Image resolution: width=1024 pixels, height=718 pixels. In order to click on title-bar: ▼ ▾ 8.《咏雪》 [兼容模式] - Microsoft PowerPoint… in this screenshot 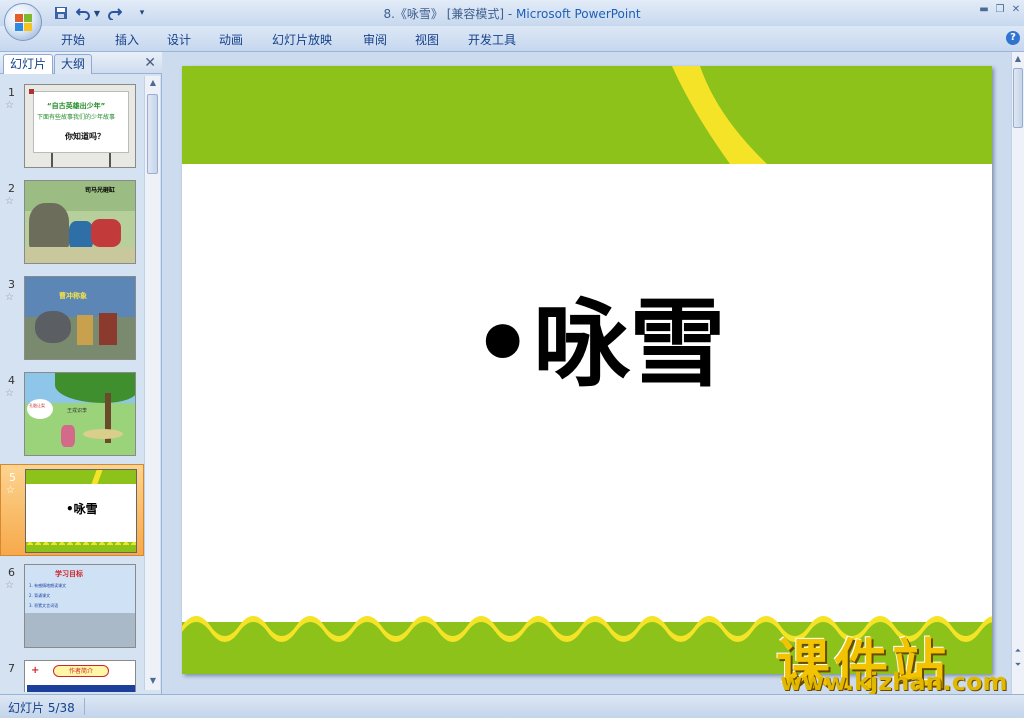, I will do `click(512, 20)`.